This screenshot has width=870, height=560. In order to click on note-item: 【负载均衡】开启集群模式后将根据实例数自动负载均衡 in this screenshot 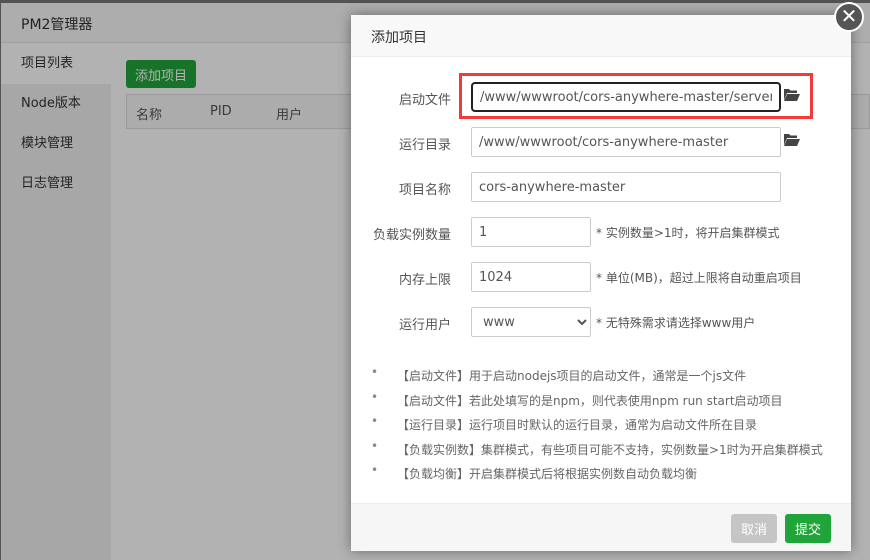, I will do `click(597, 476)`.